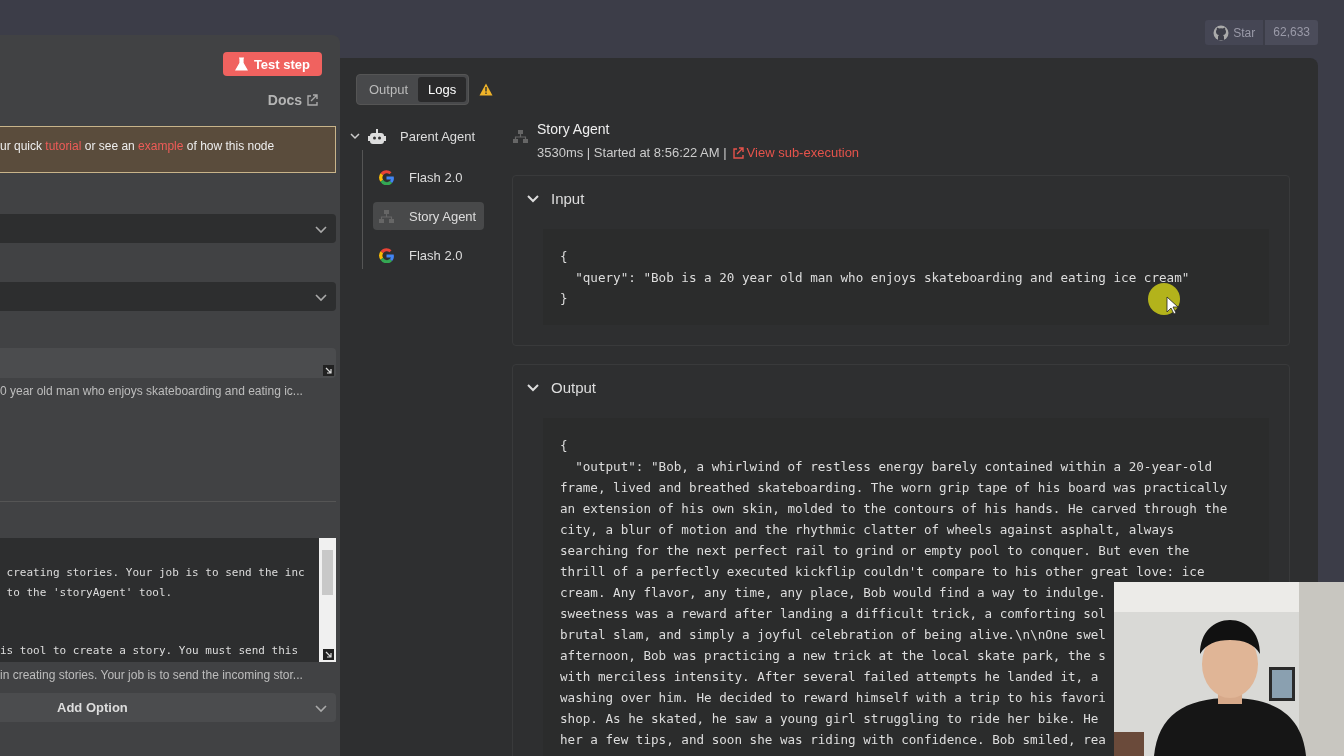 Image resolution: width=1344 pixels, height=756 pixels. I want to click on notice-text: ur quick tutorial or see an example of how this node, so click(137, 146).